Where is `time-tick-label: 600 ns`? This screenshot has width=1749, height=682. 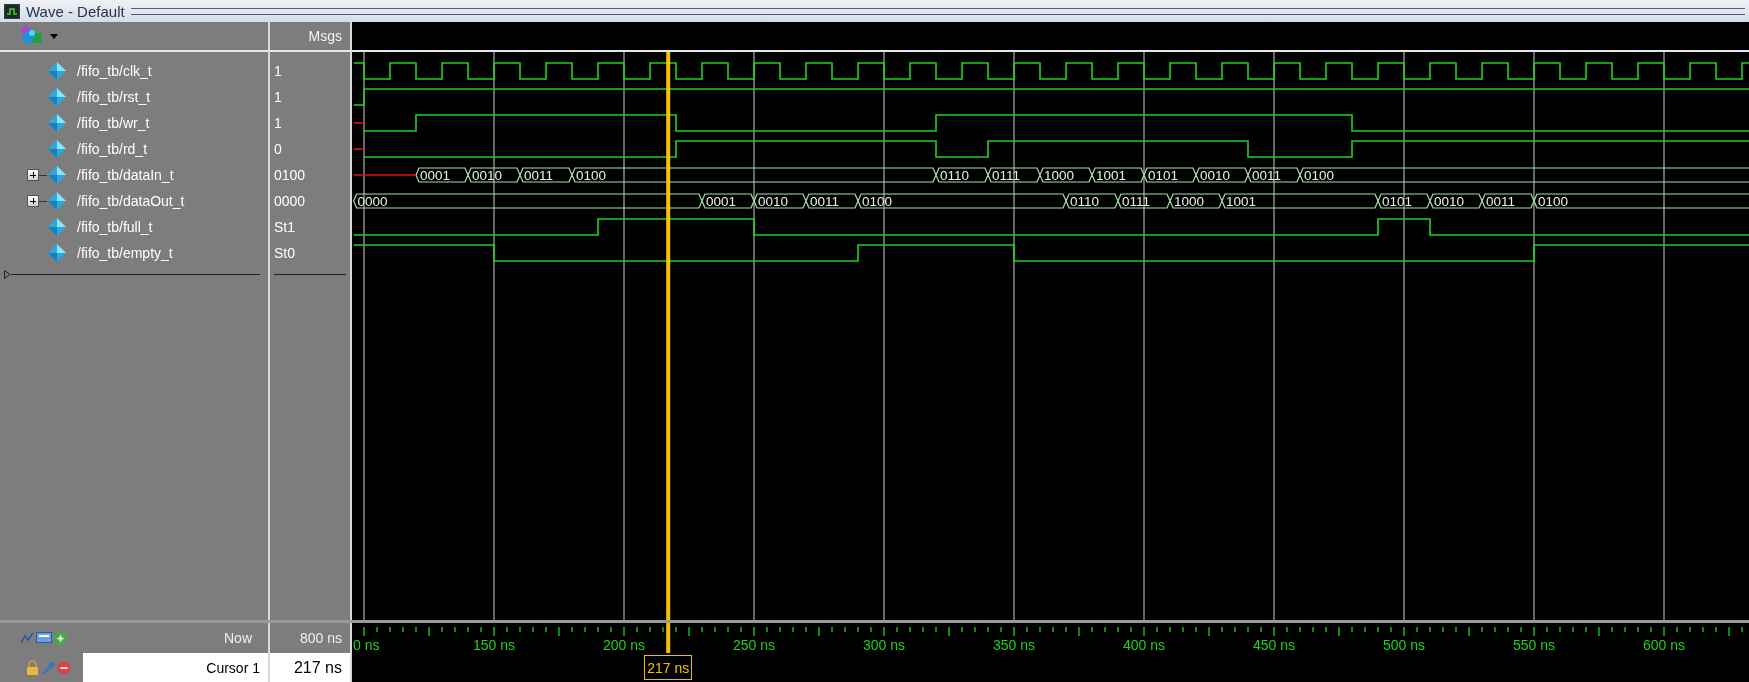 time-tick-label: 600 ns is located at coordinates (1664, 645).